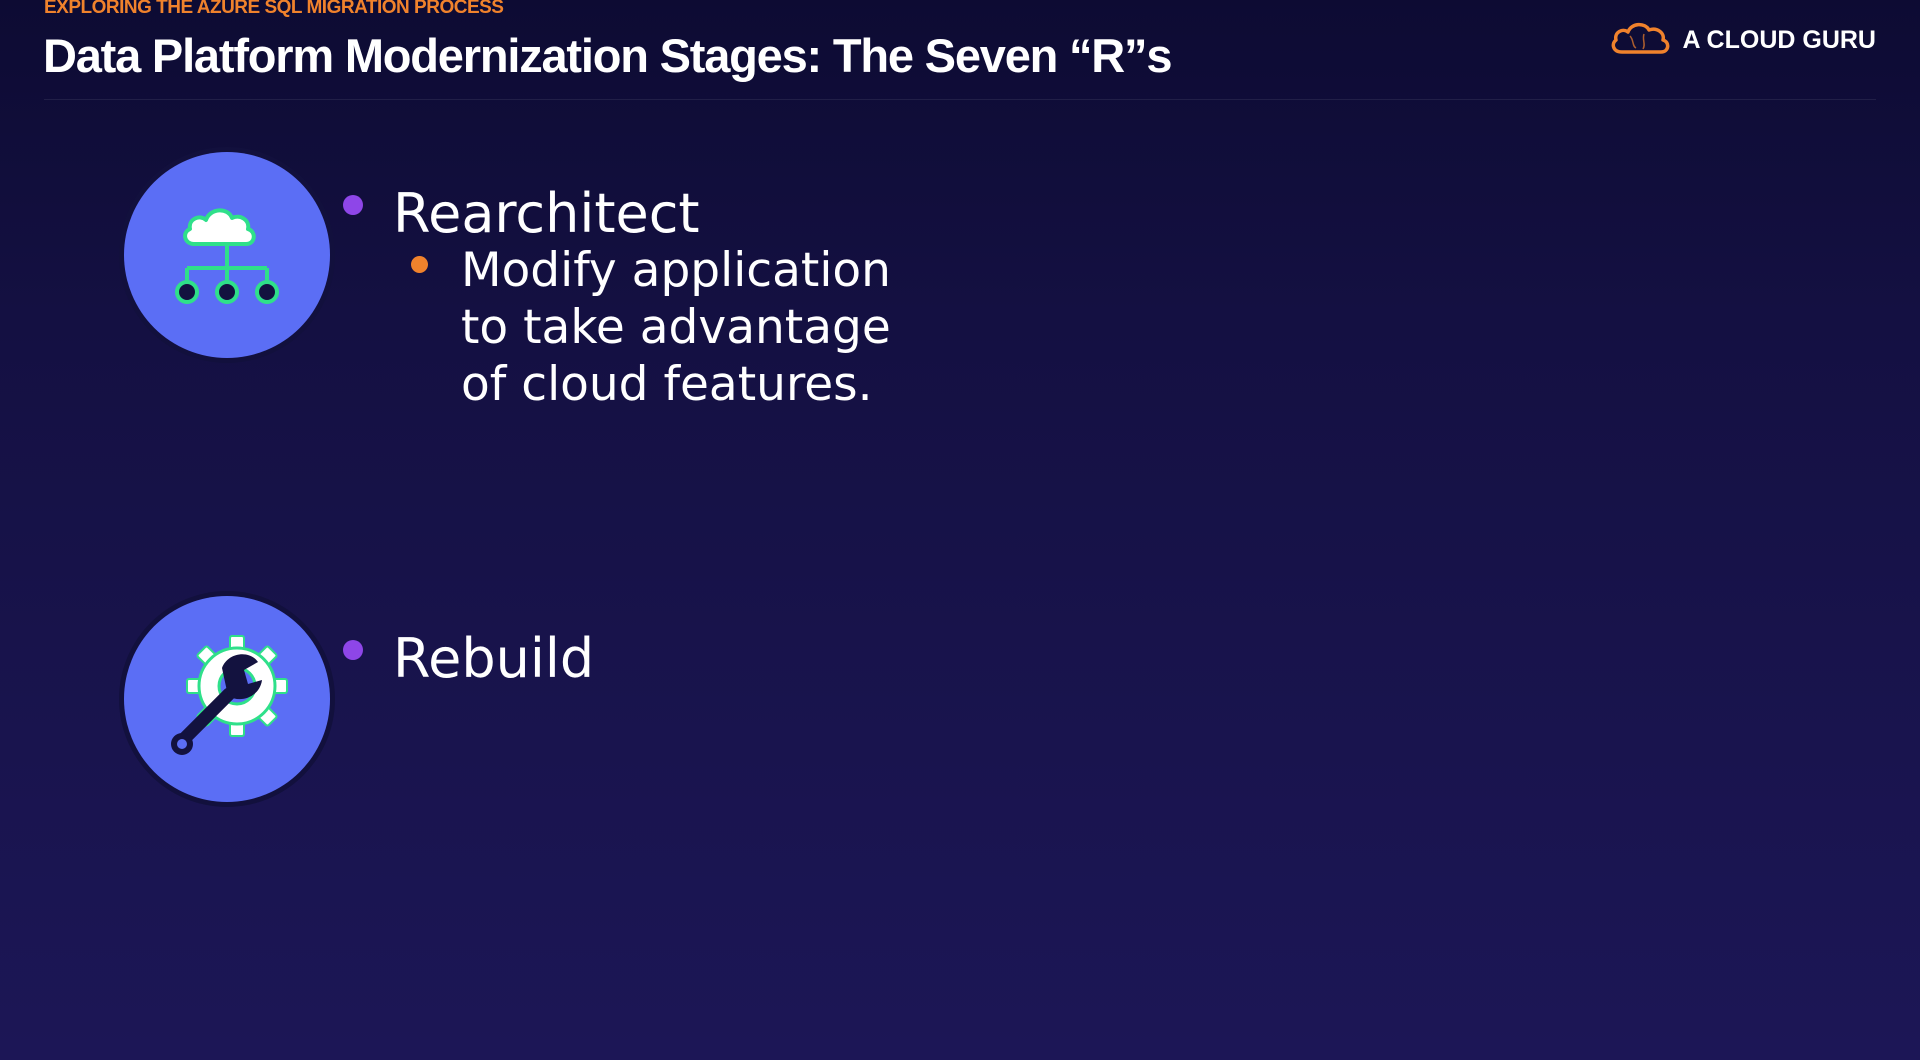 The height and width of the screenshot is (1060, 1920). What do you see at coordinates (960, 99) in the screenshot?
I see `header-divider` at bounding box center [960, 99].